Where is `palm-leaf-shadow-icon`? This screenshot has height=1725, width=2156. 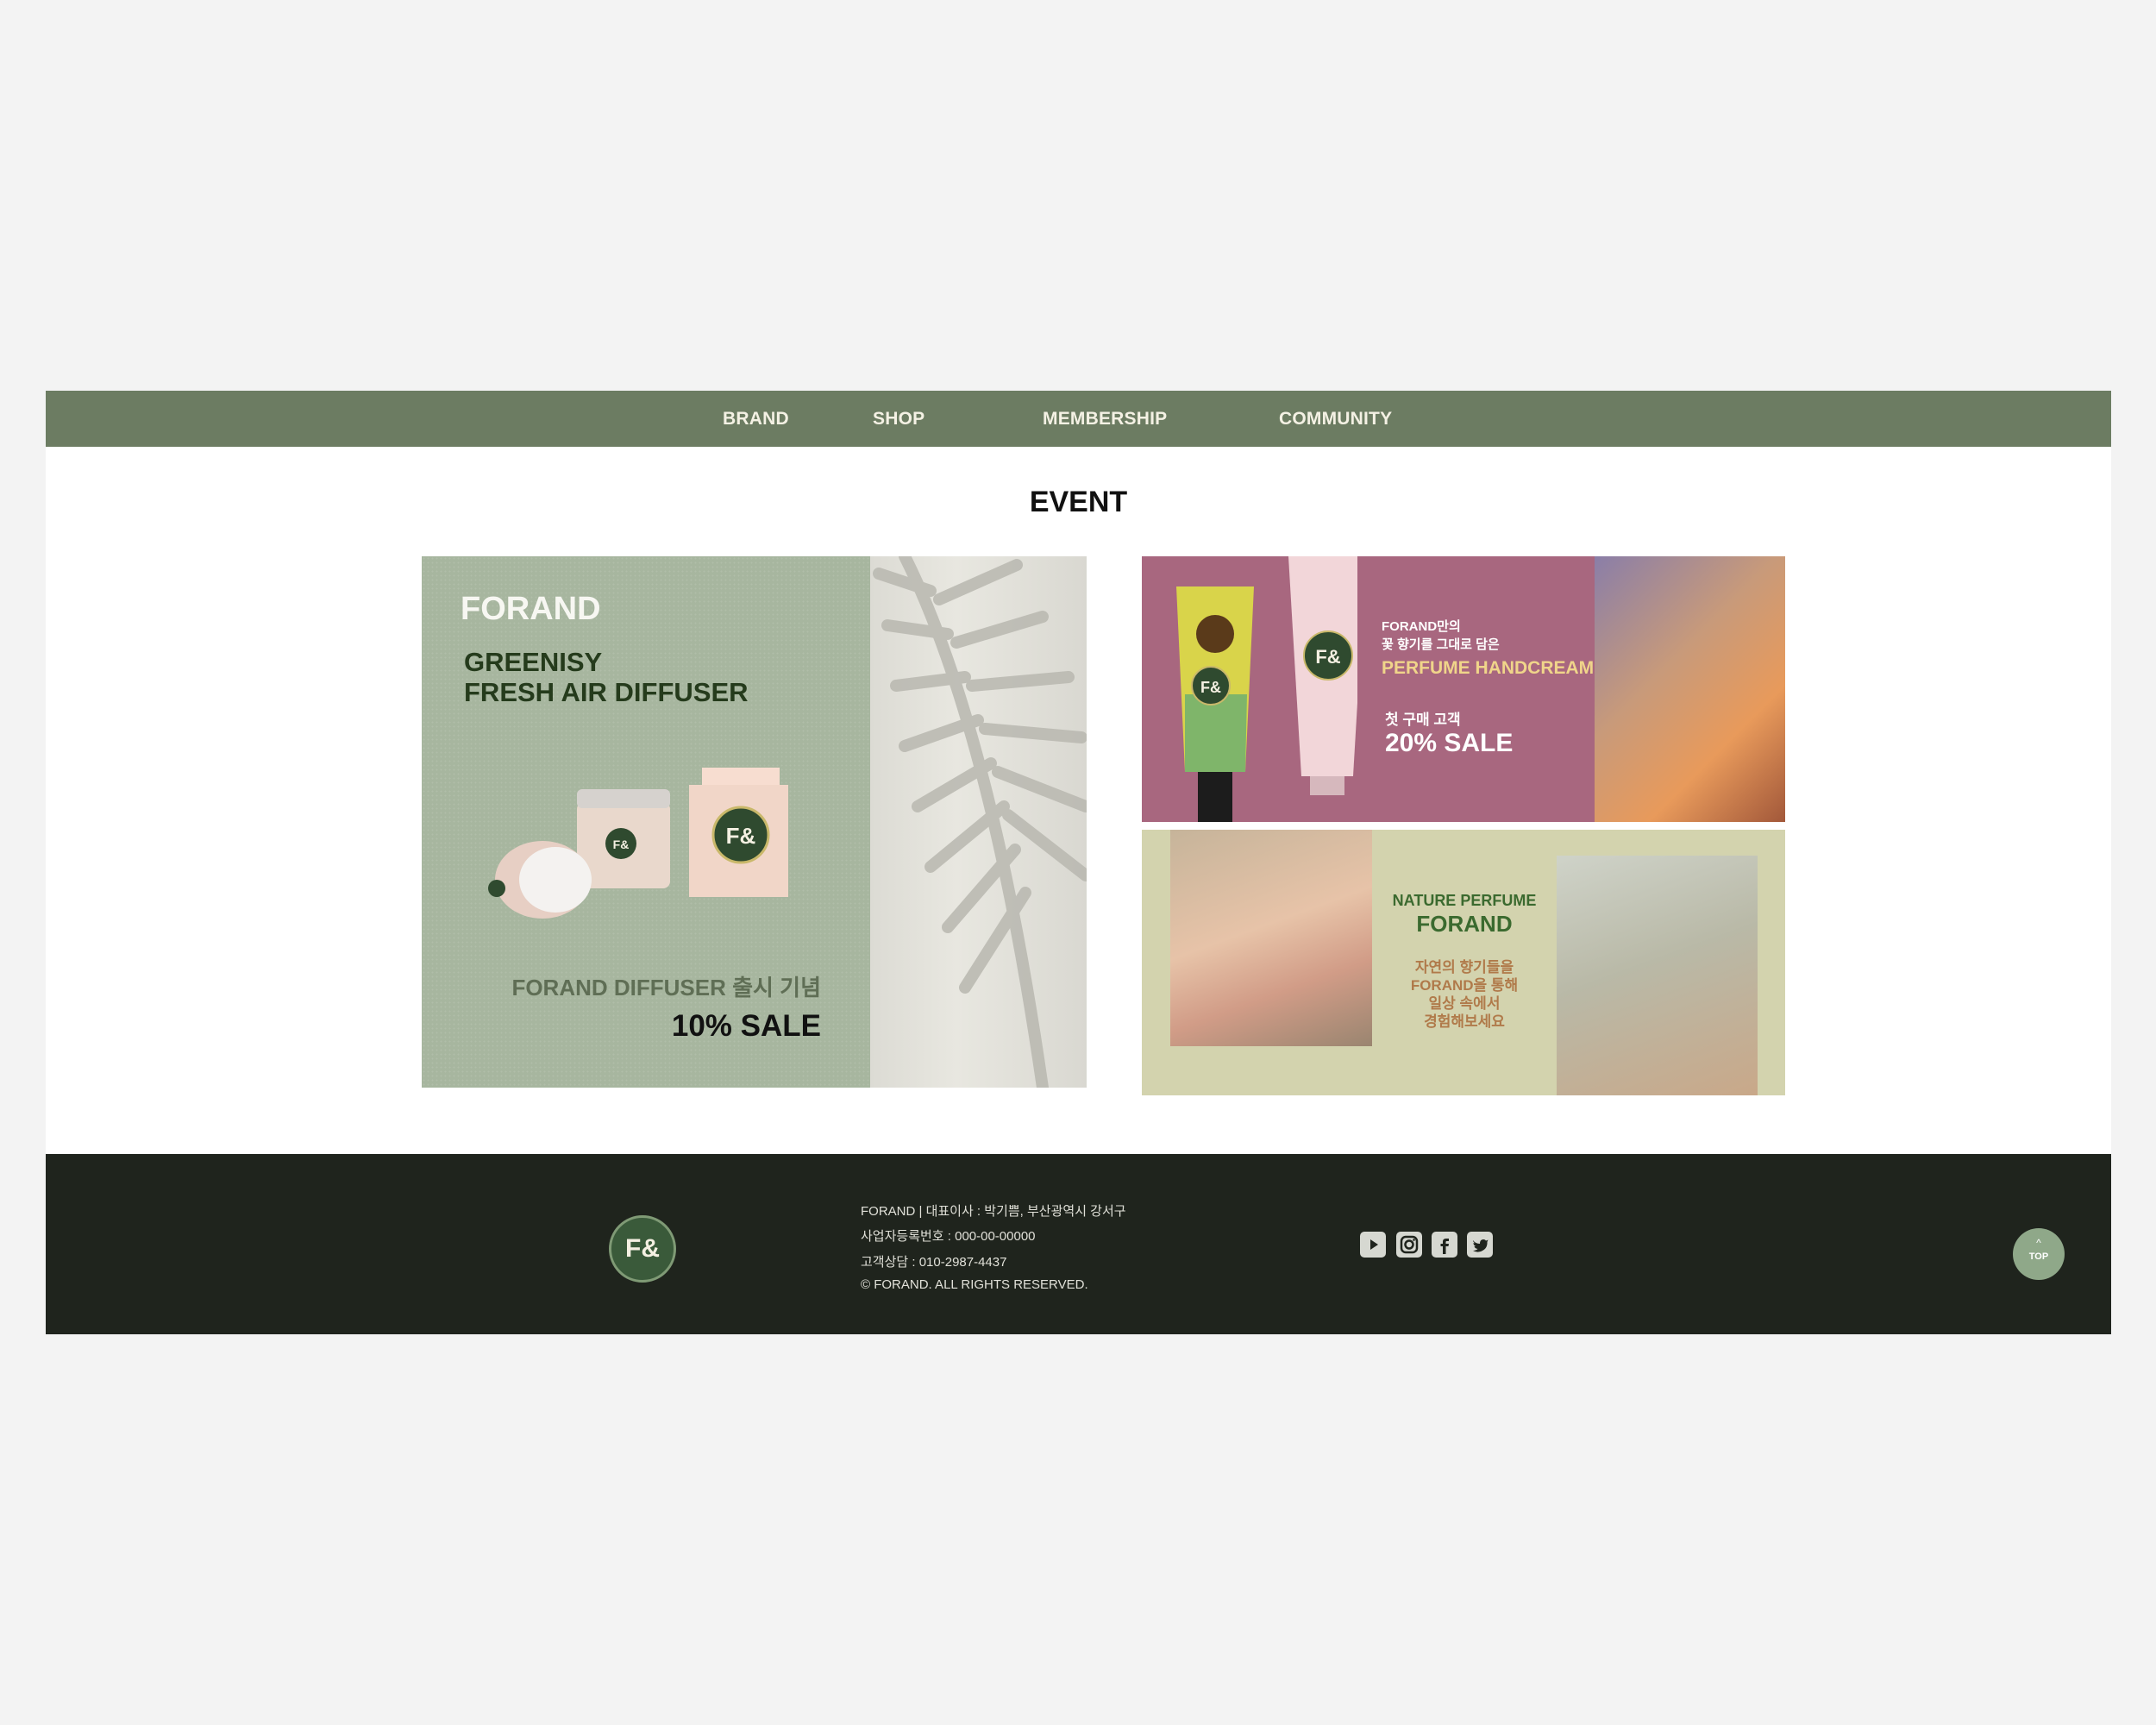
palm-leaf-shadow-icon is located at coordinates (980, 822).